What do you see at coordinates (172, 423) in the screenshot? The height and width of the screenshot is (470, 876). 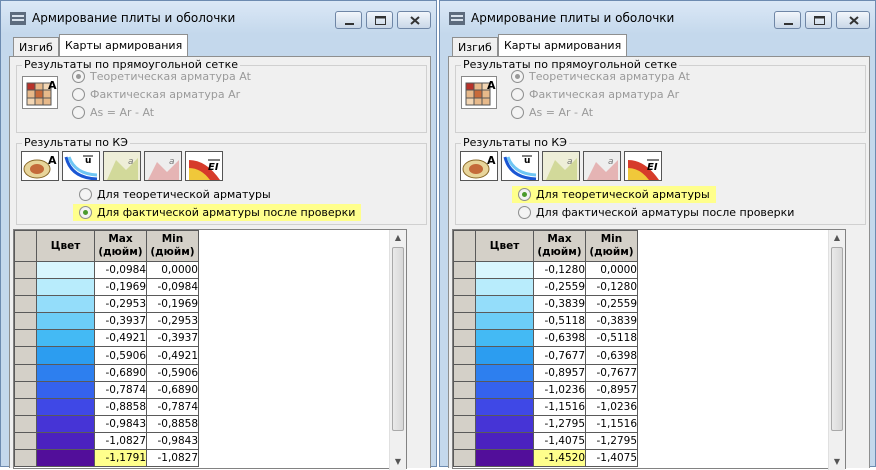 I see `min-value-cell: -0,8858` at bounding box center [172, 423].